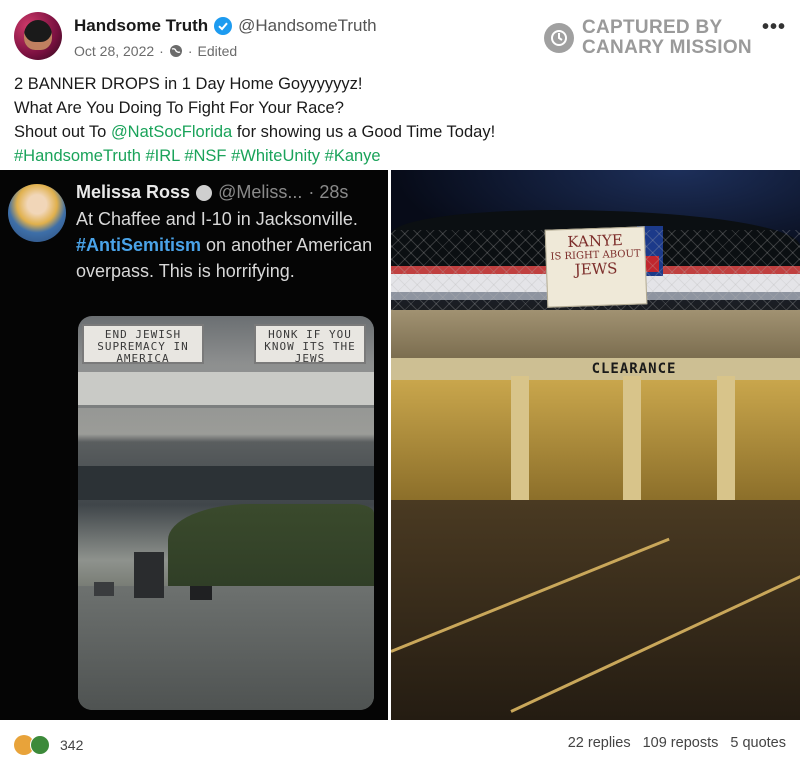 The height and width of the screenshot is (768, 800). I want to click on embedded-tweet-header: Melissa Ross @Meliss... · 28s, so click(212, 192).